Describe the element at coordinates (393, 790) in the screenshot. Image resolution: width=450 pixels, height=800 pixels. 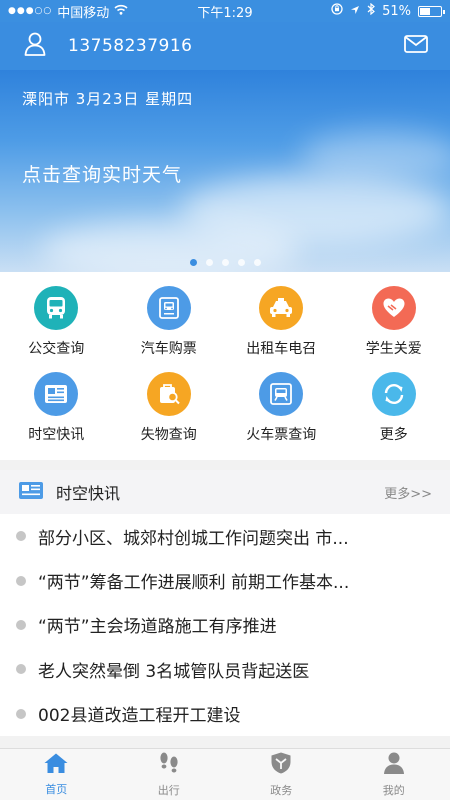
I see `tab-label: 我的` at that location.